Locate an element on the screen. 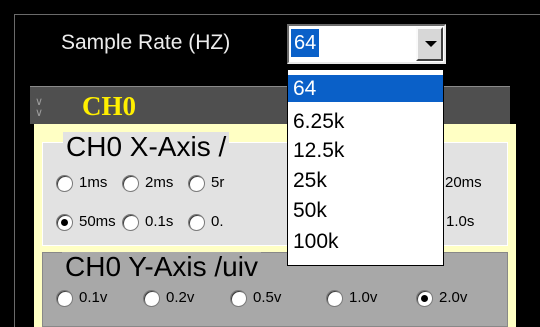 This screenshot has width=540, height=327. x-label-0.1s: 0.1s is located at coordinates (159, 221).